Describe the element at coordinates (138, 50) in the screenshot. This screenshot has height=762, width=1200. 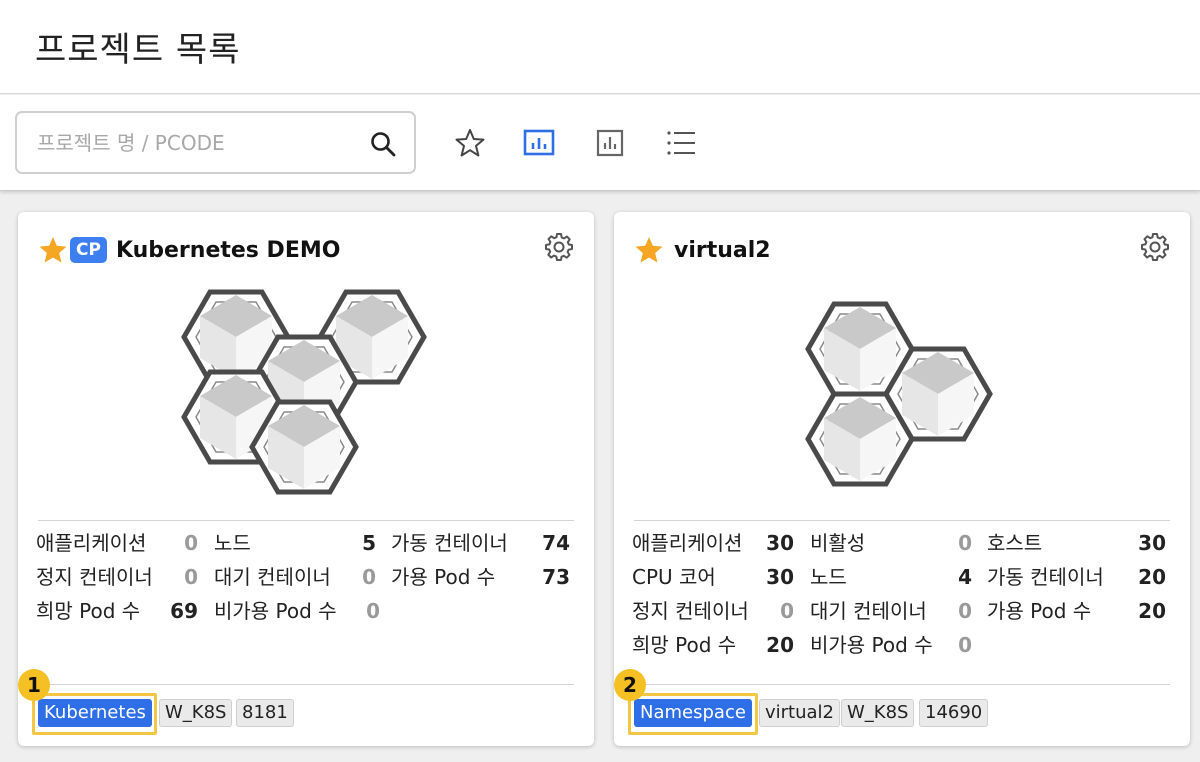
I see `page-title: 프로젝트 목록` at that location.